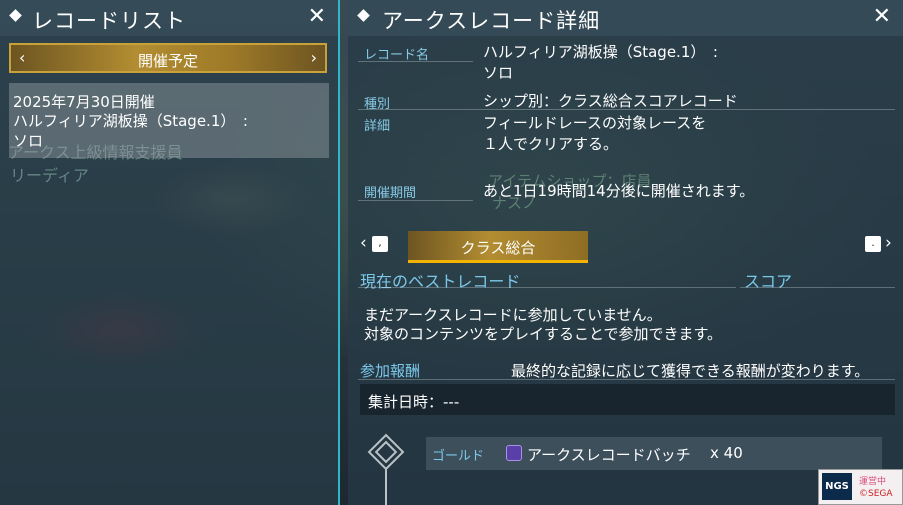  What do you see at coordinates (390, 371) in the screenshot?
I see `reward-label: 参加報酬` at bounding box center [390, 371].